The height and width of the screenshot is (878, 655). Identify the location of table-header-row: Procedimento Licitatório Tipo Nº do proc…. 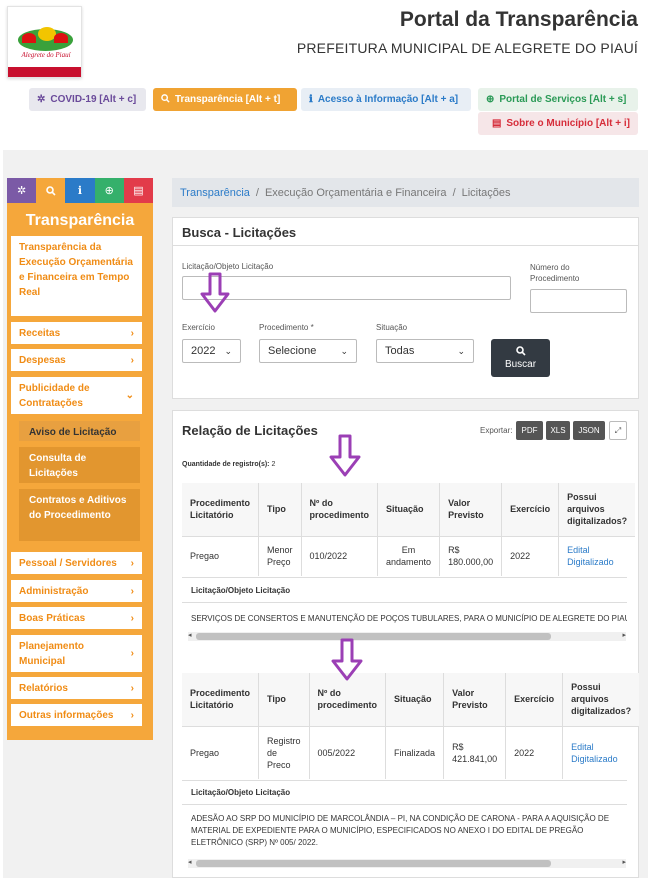
(411, 699).